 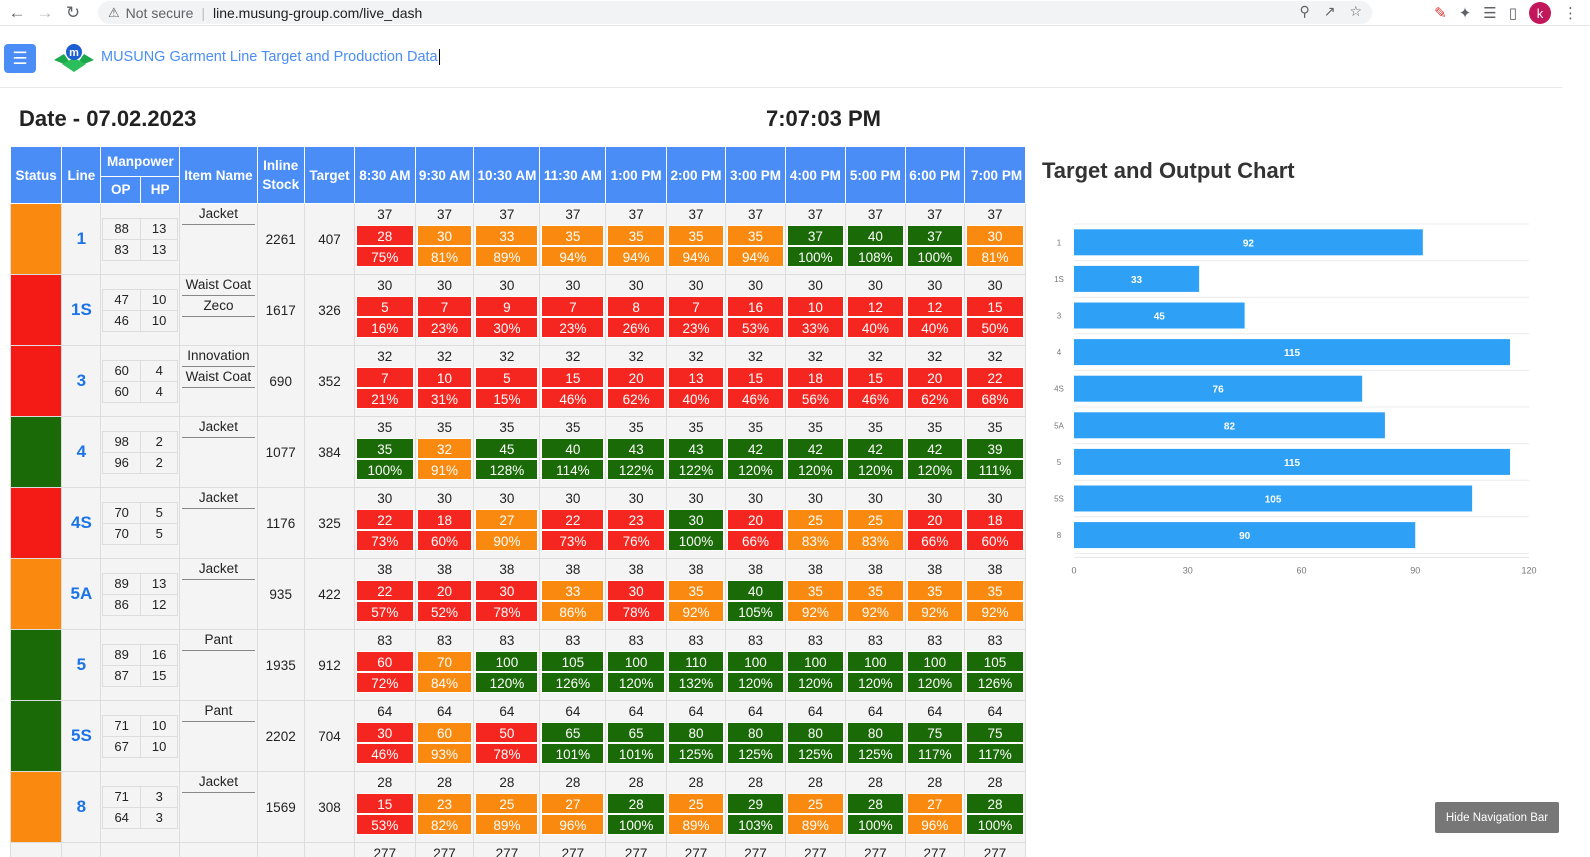 What do you see at coordinates (573, 732) in the screenshot?
I see `hourly-output: 65` at bounding box center [573, 732].